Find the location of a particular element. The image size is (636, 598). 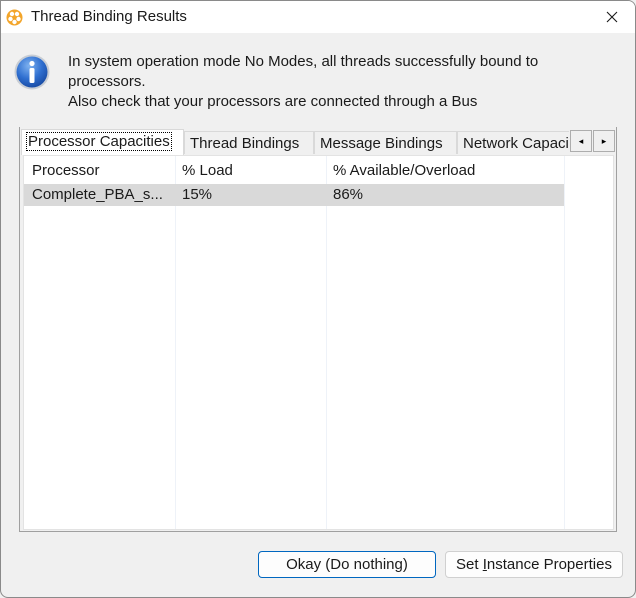

java-app-icon is located at coordinates (14, 17).